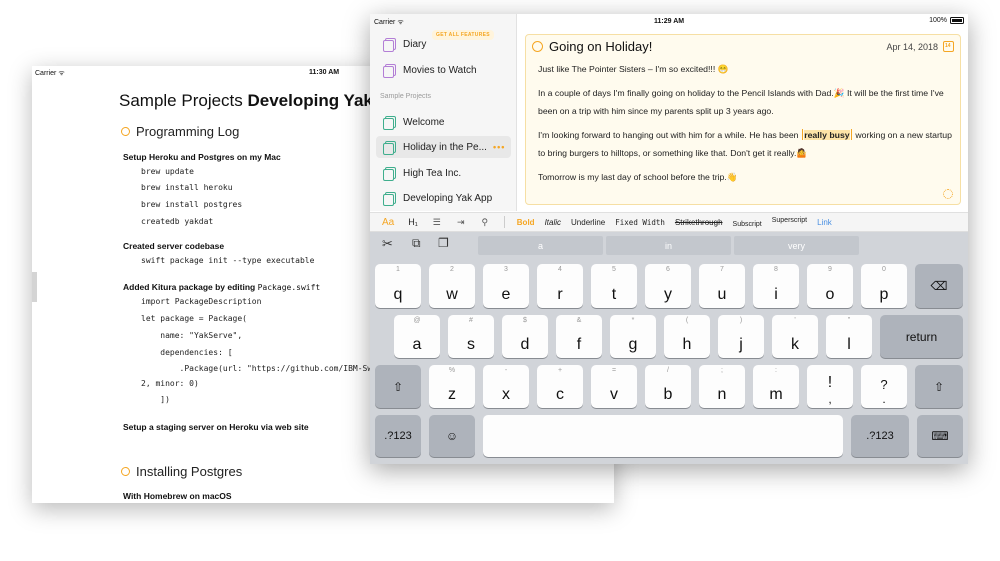 The image size is (1000, 561). I want to click on battery-icon, so click(957, 20).